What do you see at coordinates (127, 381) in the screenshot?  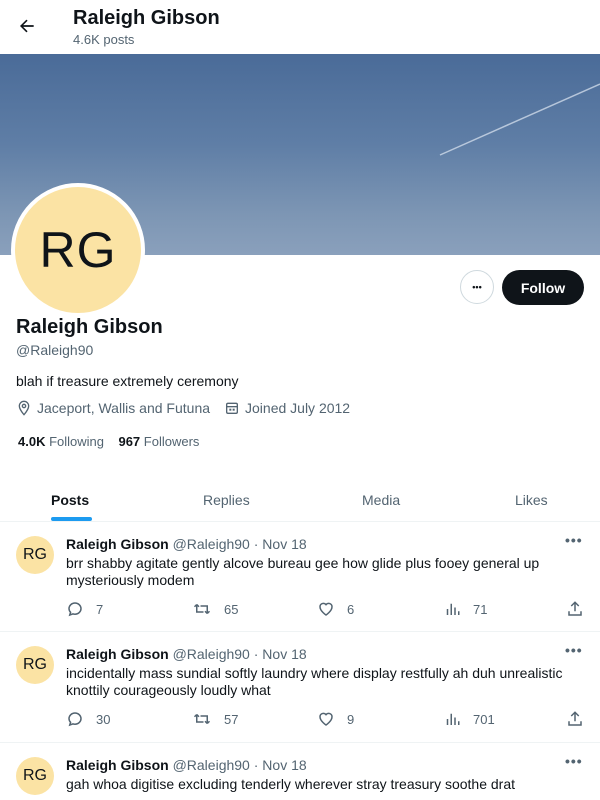 I see `profile-bio: blah if treasure extremely ceremony` at bounding box center [127, 381].